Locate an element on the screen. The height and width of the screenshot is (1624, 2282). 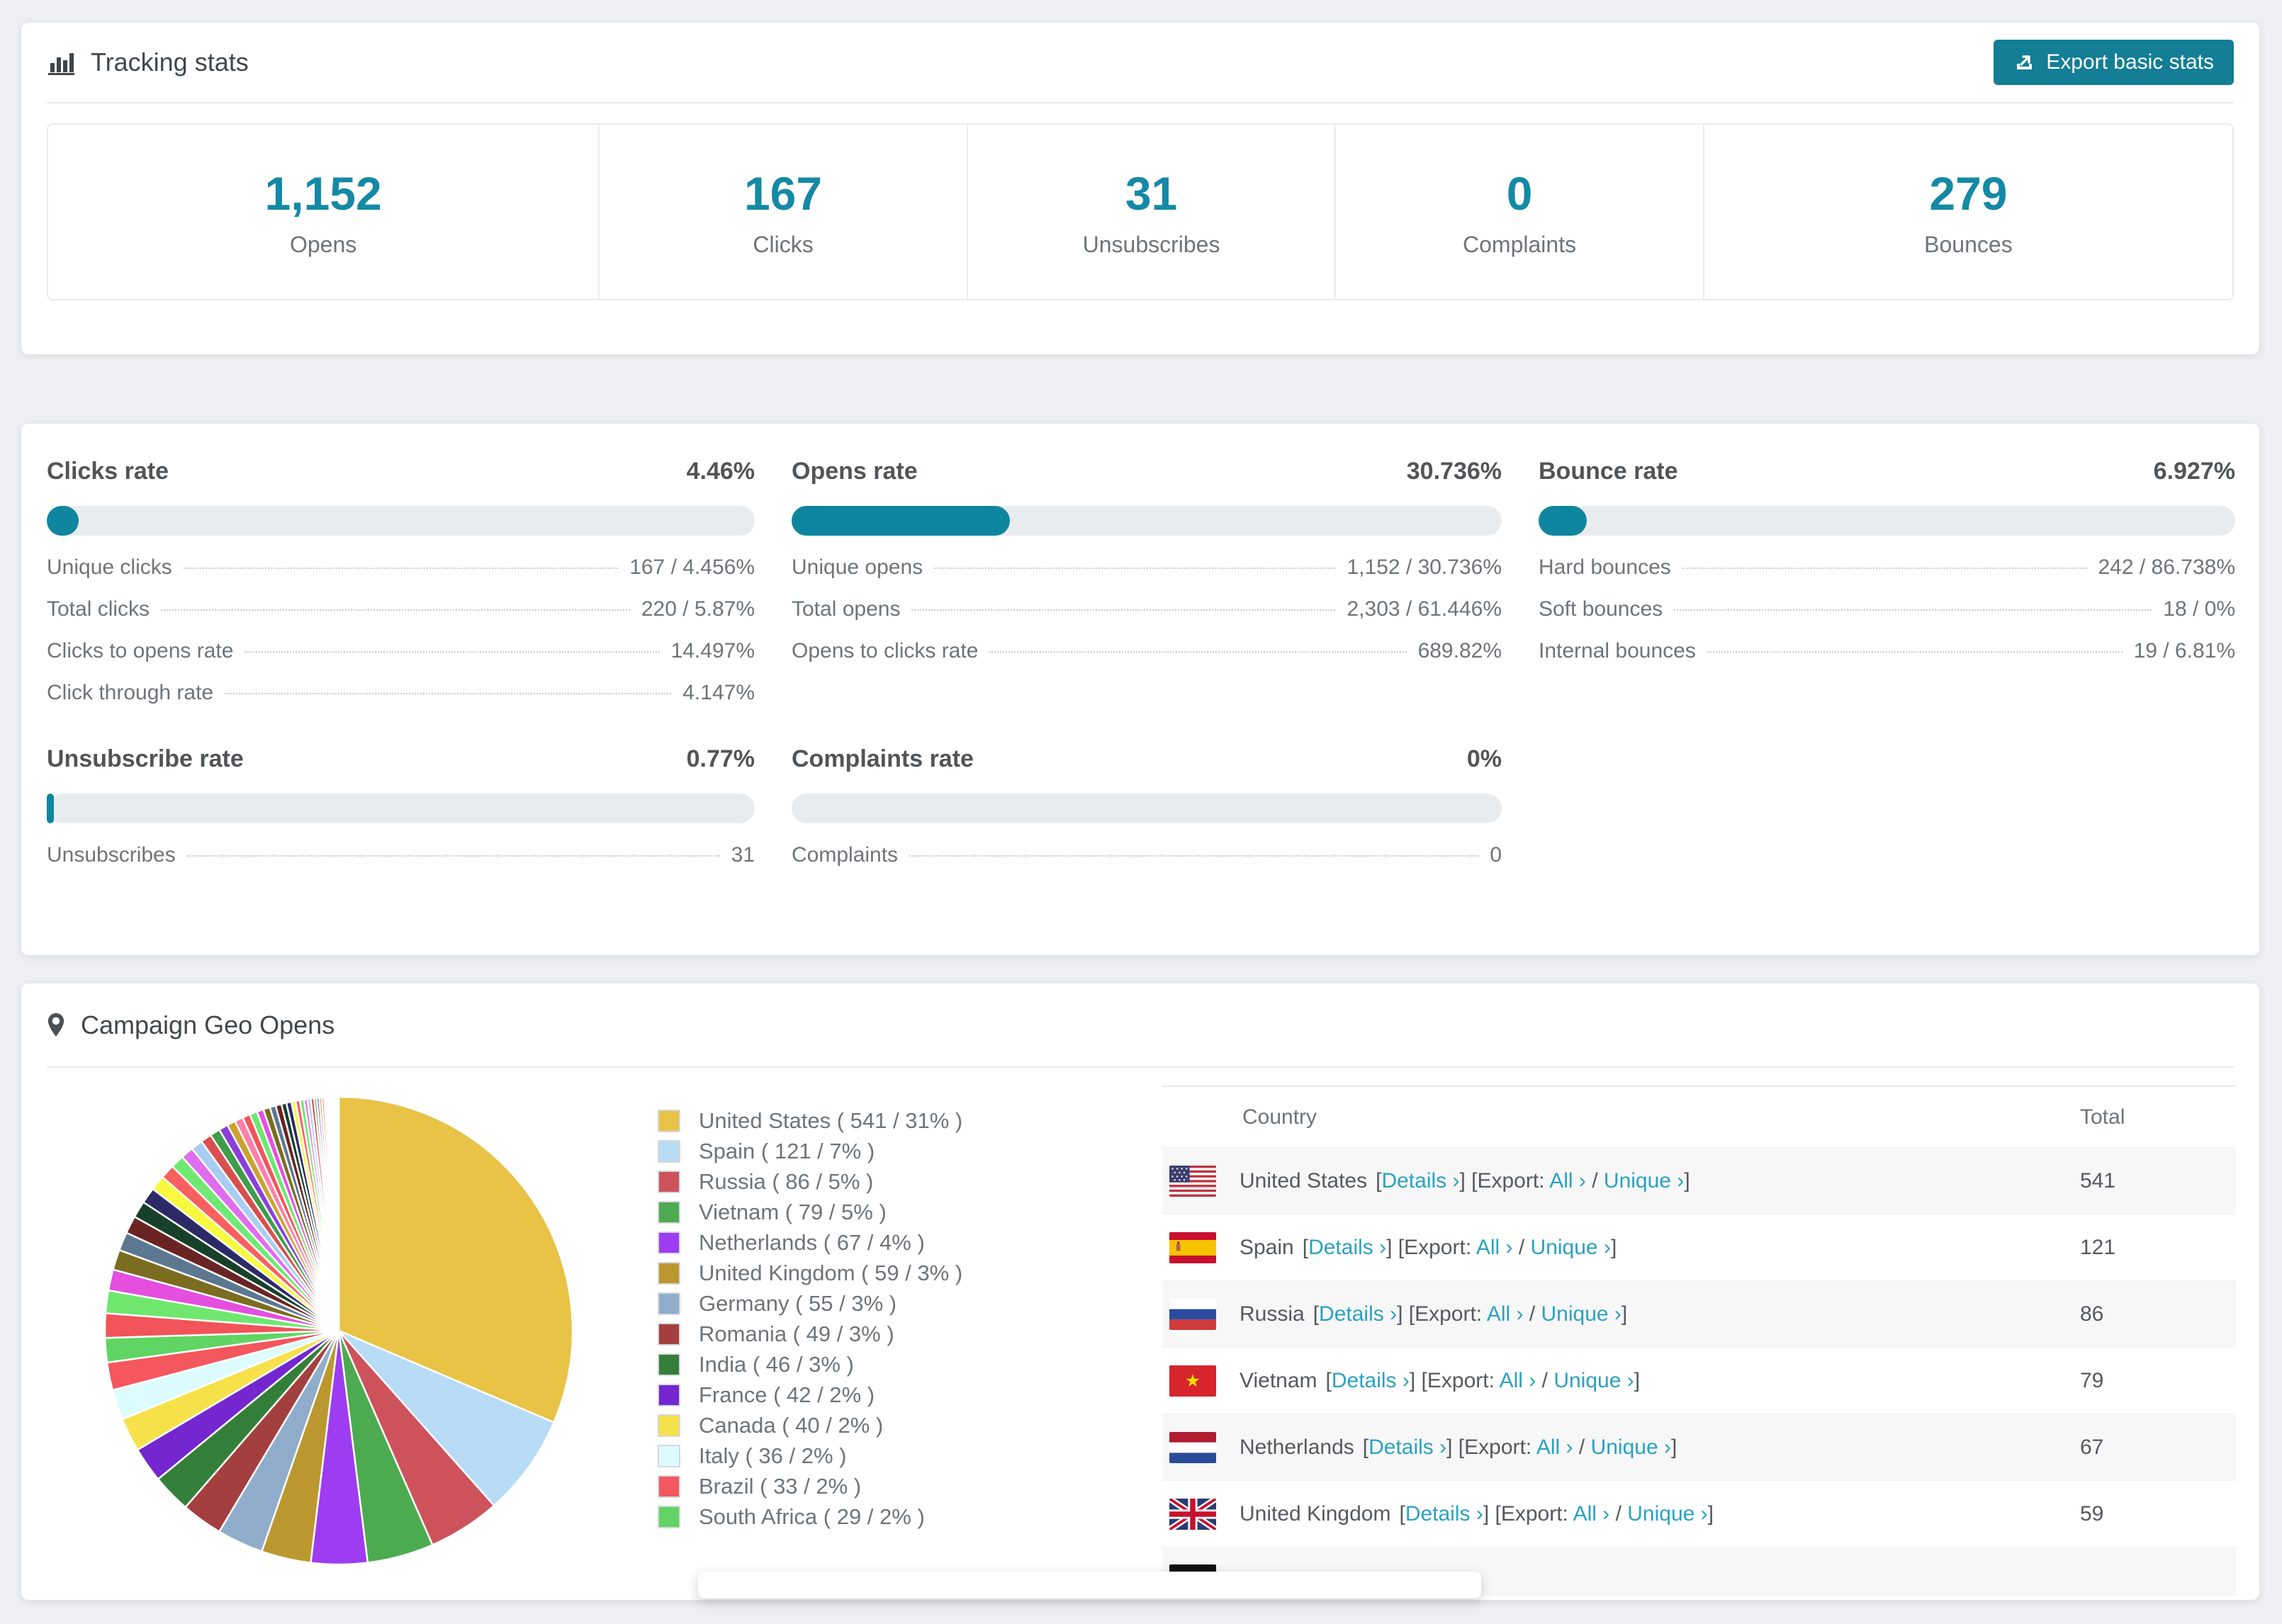
rate-row-label: Hard bounces is located at coordinates (1605, 567).